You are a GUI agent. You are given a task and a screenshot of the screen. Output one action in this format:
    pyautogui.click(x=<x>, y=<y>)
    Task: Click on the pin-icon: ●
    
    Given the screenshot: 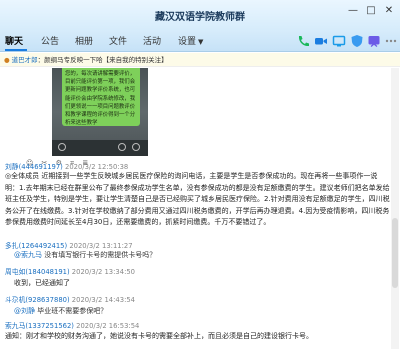 What is the action you would take?
    pyautogui.click(x=7, y=60)
    